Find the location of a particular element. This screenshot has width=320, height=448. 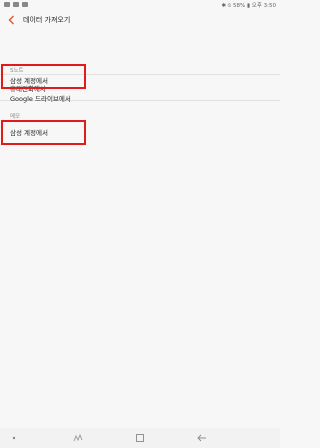

notification-icons is located at coordinates (16, 4).